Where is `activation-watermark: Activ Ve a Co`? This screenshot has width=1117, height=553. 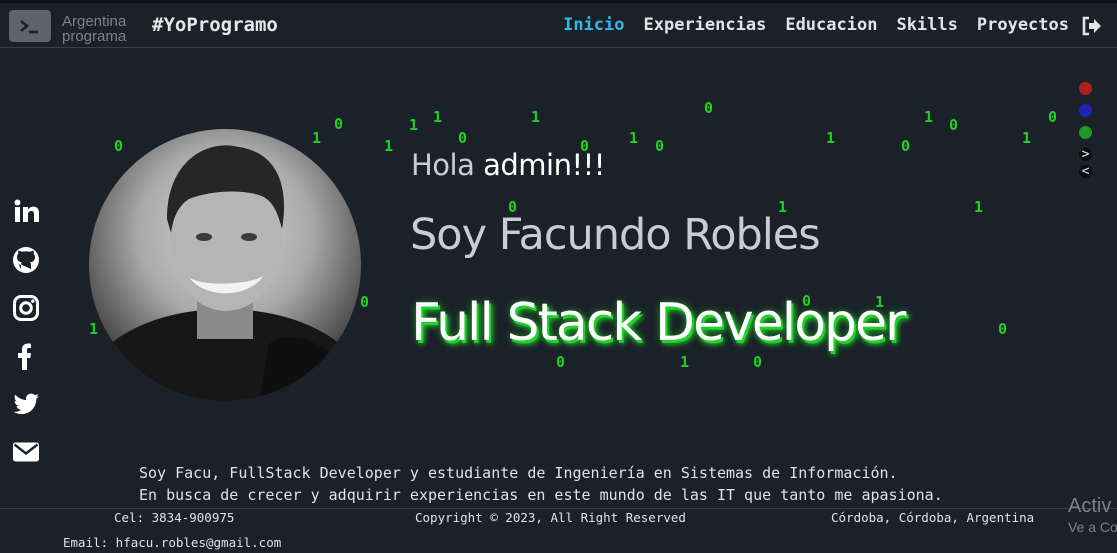 activation-watermark: Activ Ve a Co is located at coordinates (1092, 515).